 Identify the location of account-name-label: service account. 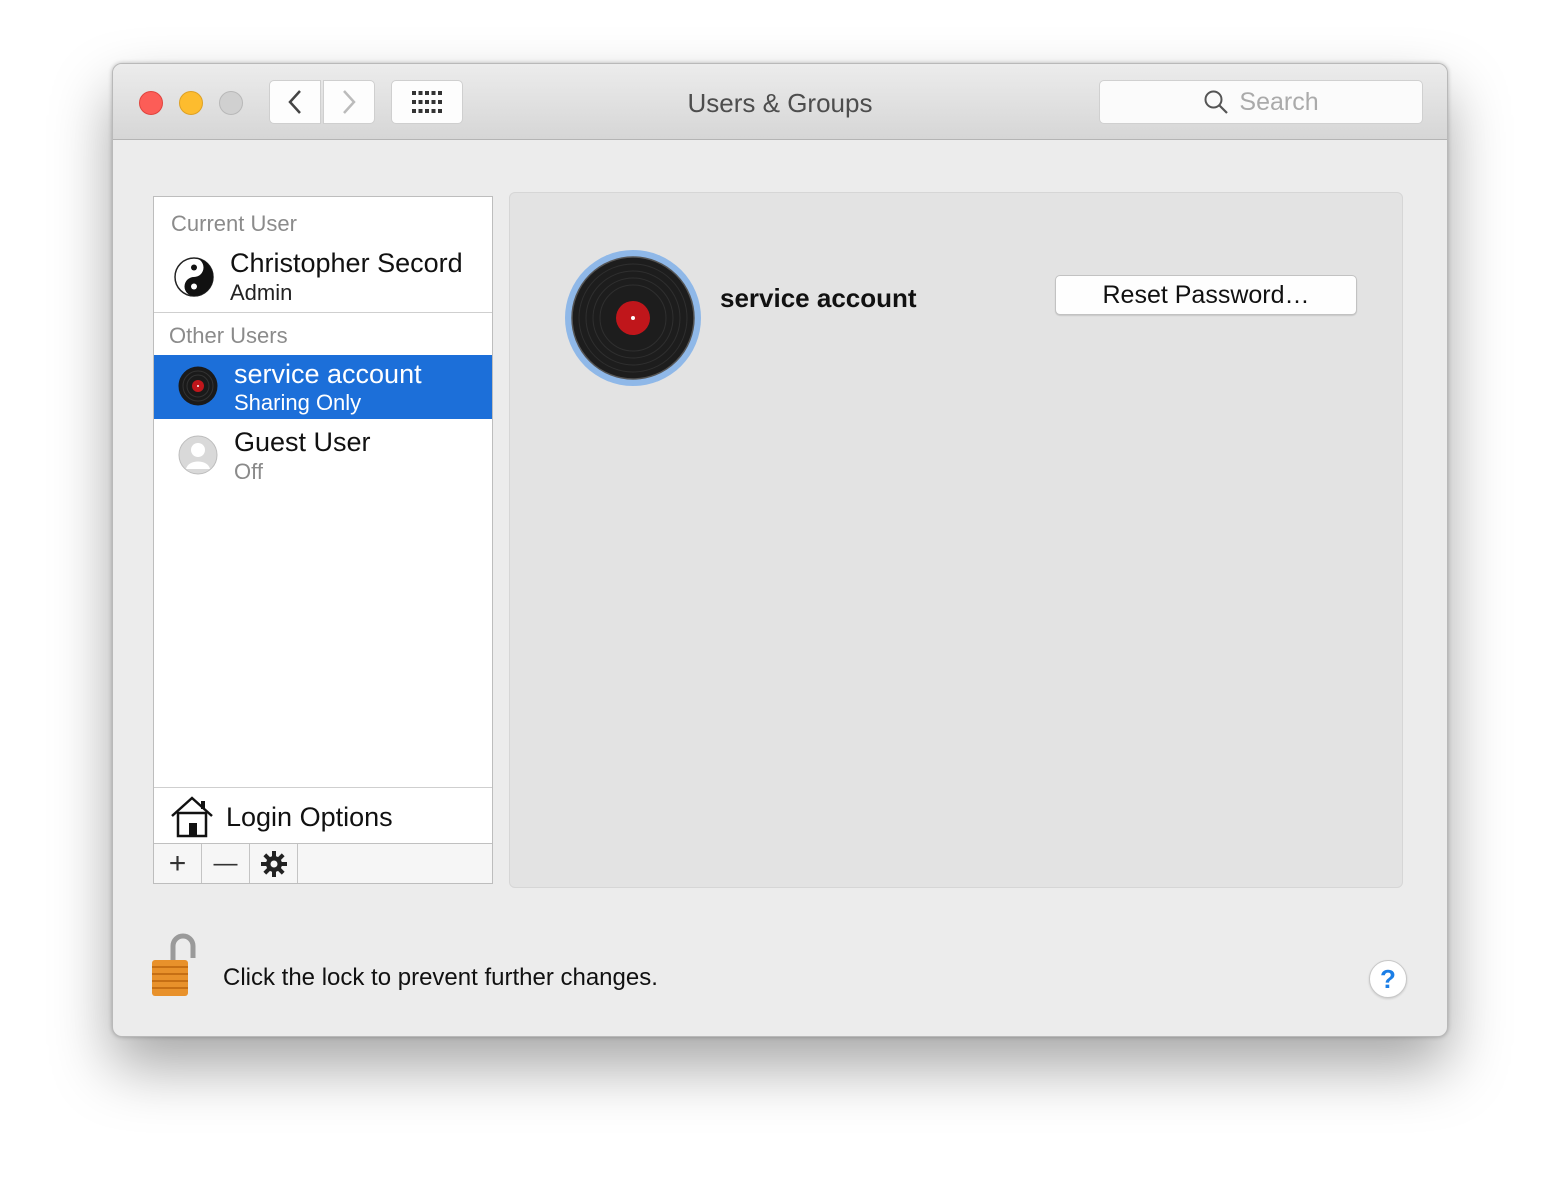
(818, 298).